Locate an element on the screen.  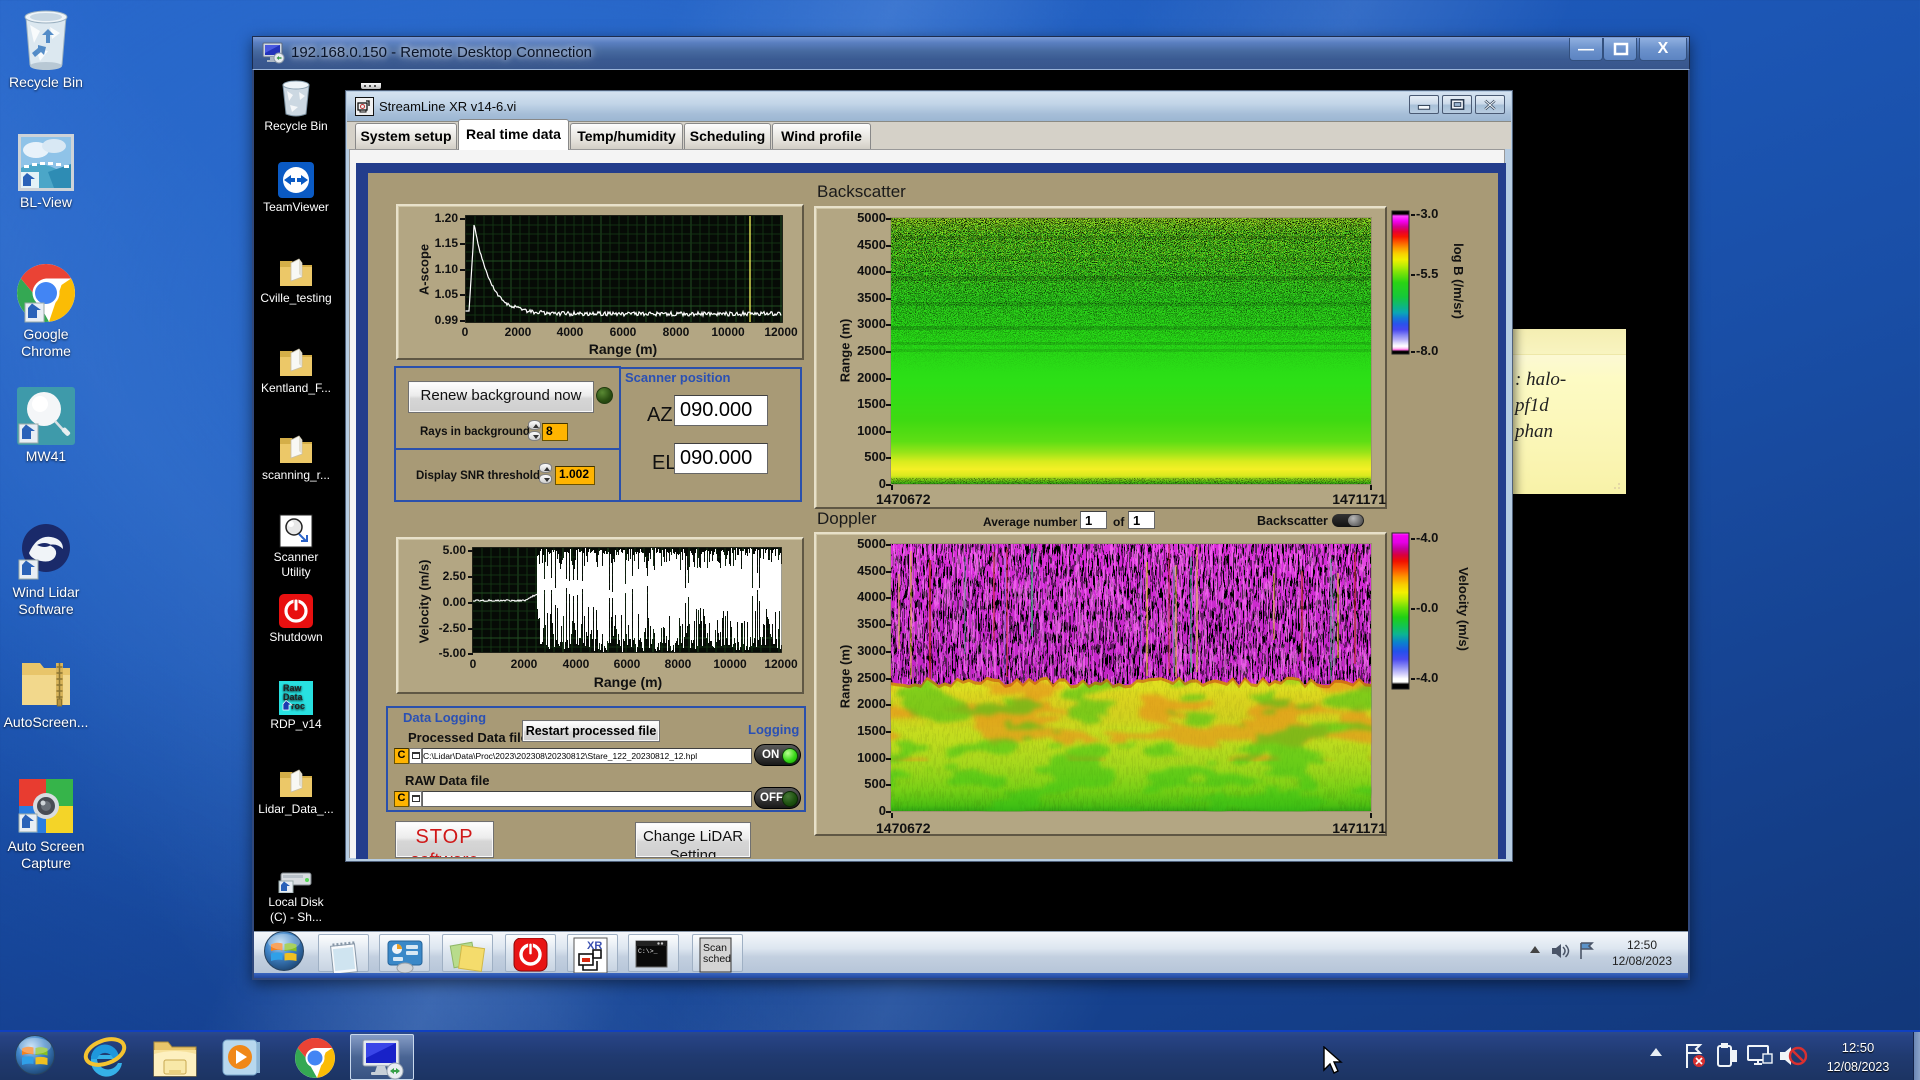
svg-text: roc is located at coordinates (298, 706).